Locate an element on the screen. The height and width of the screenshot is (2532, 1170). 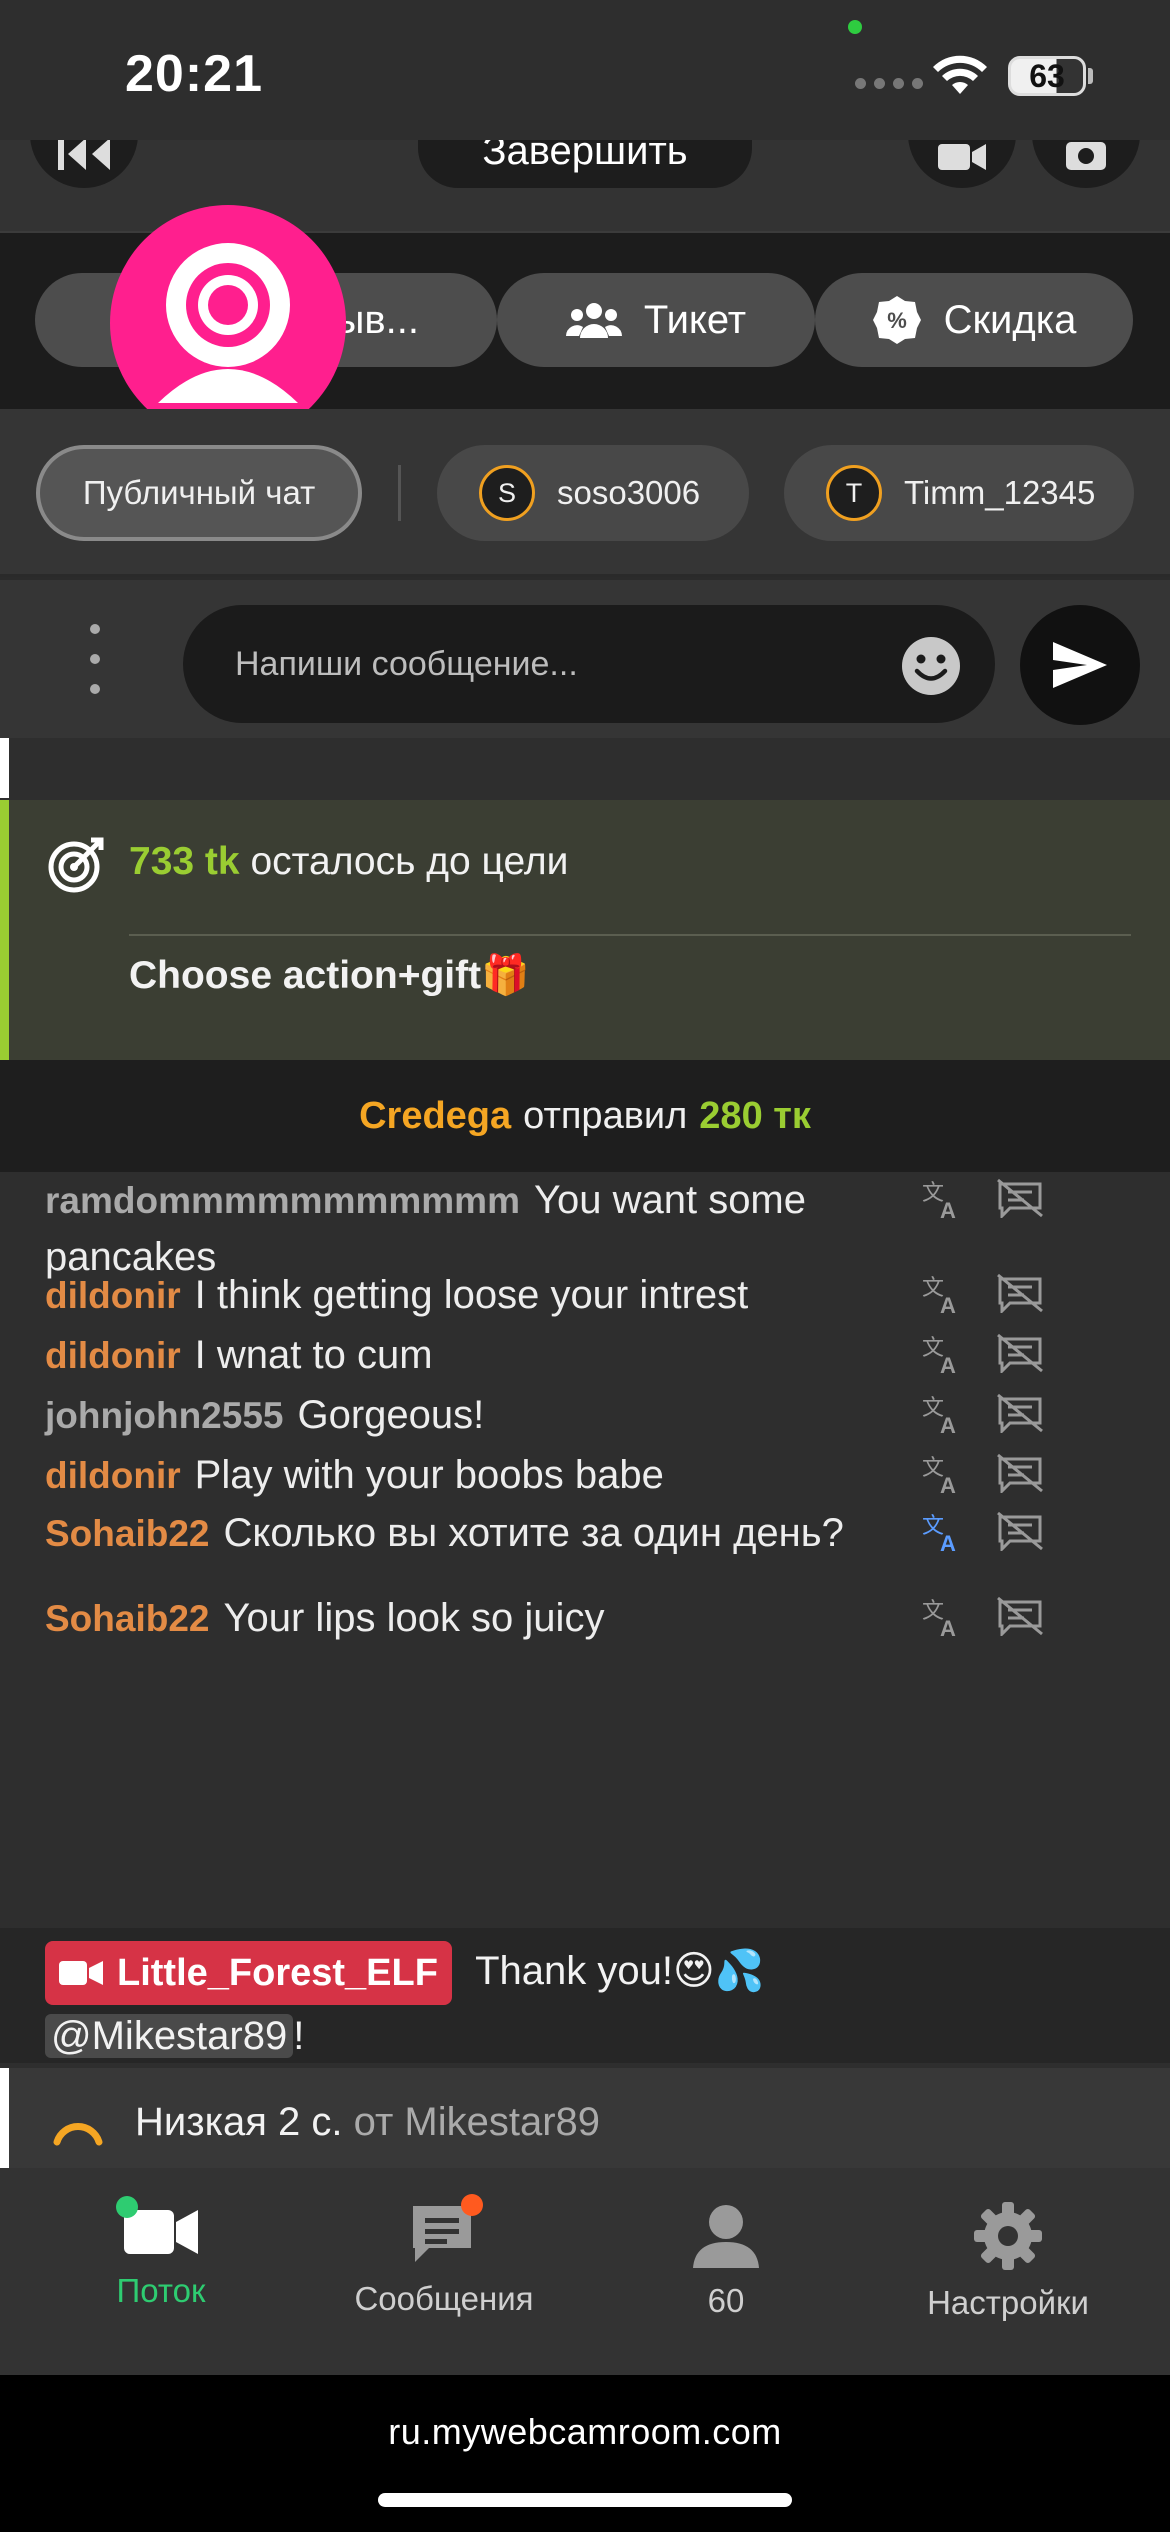
chat-message: dildonir I wnat to cum is located at coordinates (475, 1355).